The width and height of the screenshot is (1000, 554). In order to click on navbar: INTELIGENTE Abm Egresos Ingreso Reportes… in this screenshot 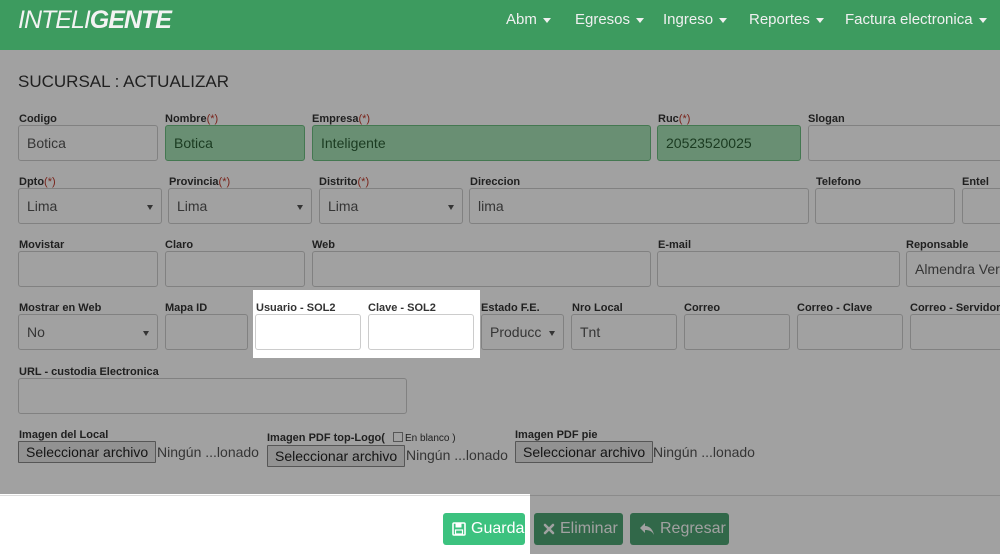, I will do `click(500, 25)`.